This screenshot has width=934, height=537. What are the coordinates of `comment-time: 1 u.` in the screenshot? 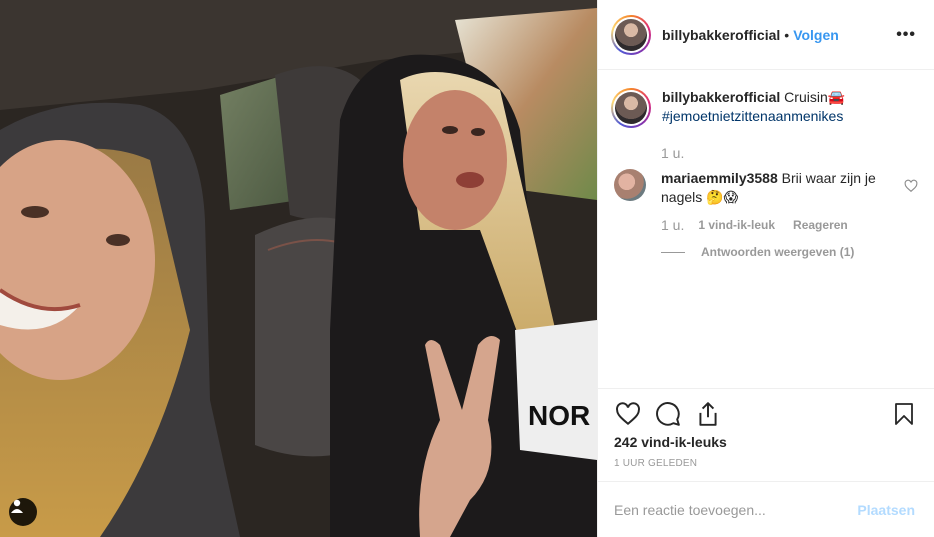 It's located at (672, 225).